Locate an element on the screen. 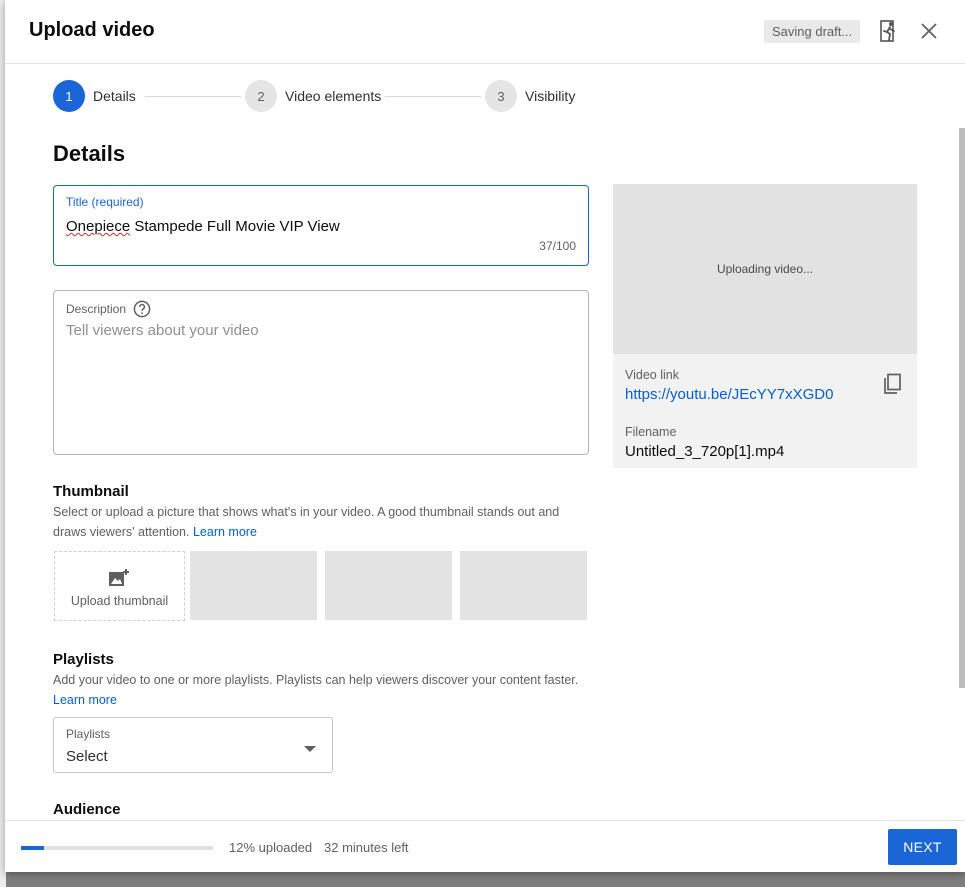  playlists-dropdown-label: Playlists is located at coordinates (88, 734).